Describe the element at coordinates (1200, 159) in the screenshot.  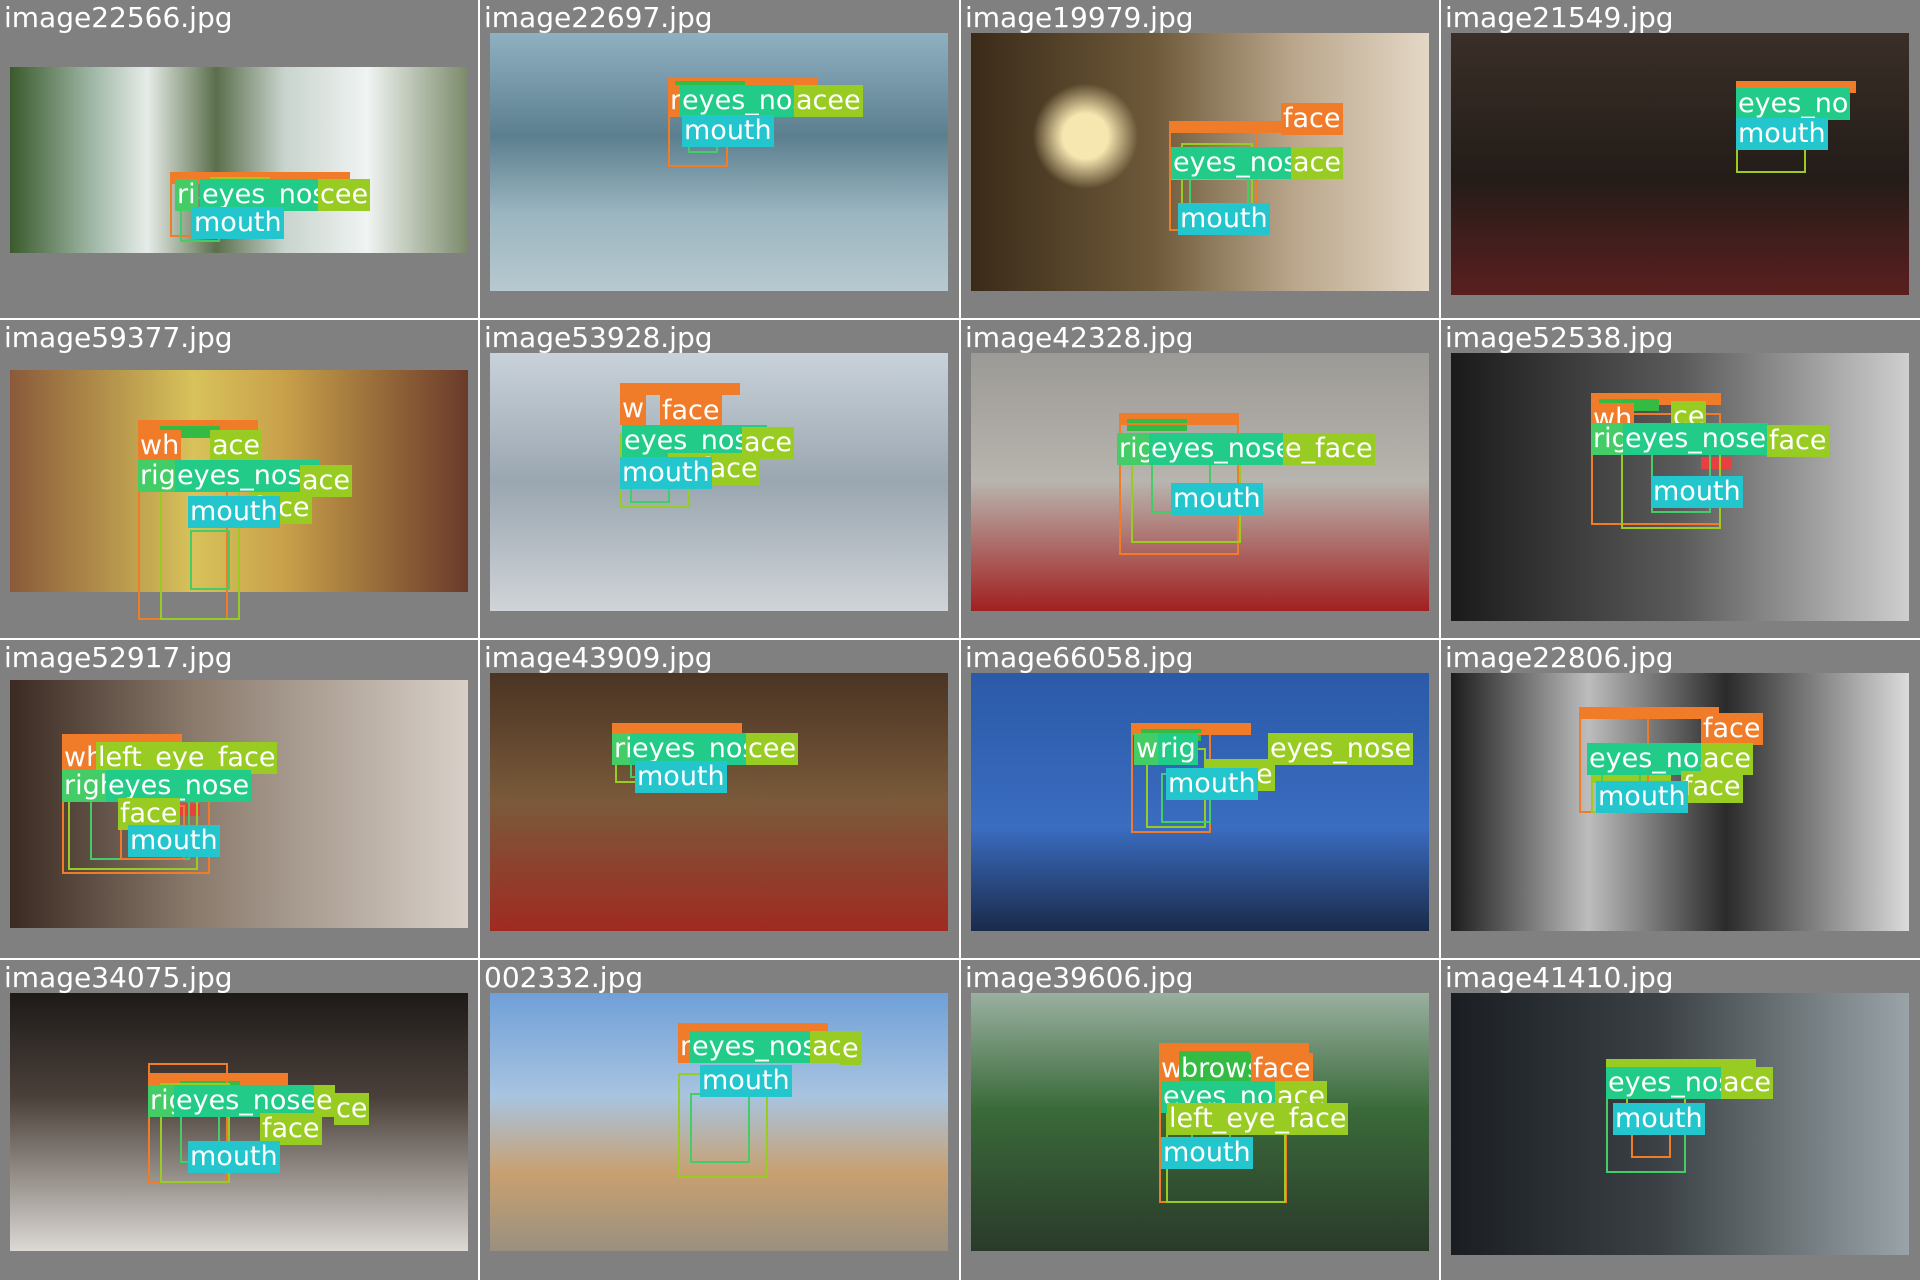
I see `grid-cell: image19979.jpg face eyes_nose ace mouth` at that location.